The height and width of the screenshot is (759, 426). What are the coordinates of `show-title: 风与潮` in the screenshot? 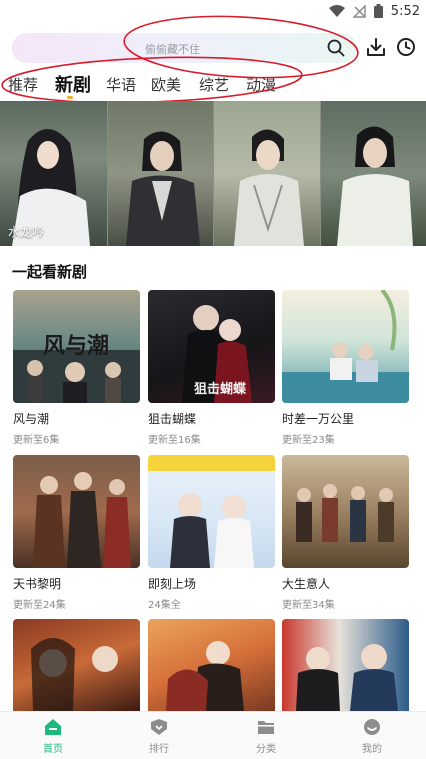 It's located at (31, 419).